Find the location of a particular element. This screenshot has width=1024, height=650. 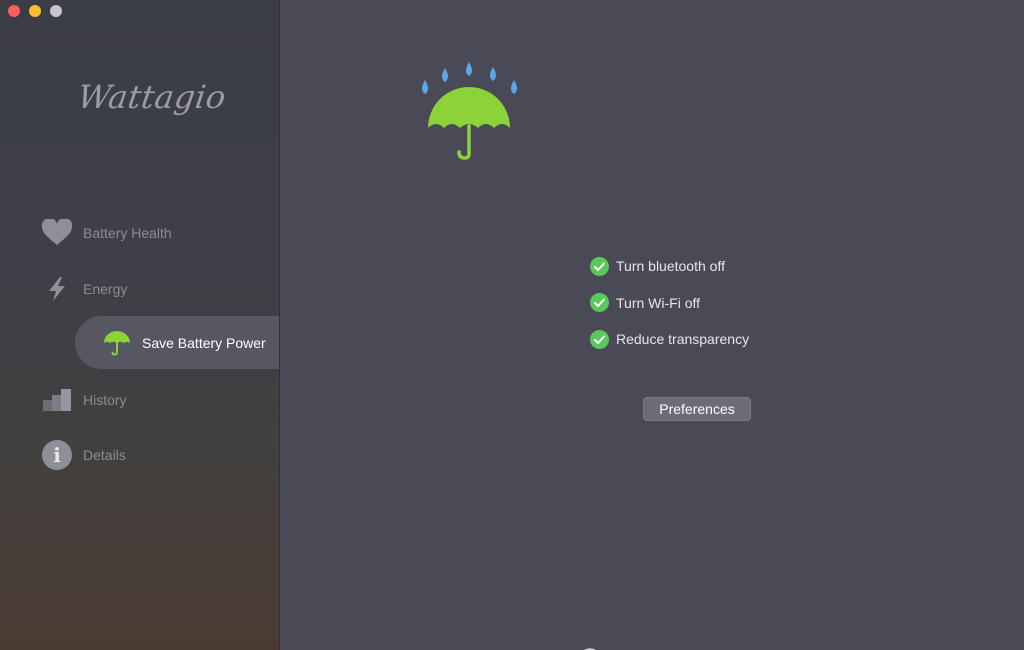

zoom-window-button is located at coordinates (56, 11).